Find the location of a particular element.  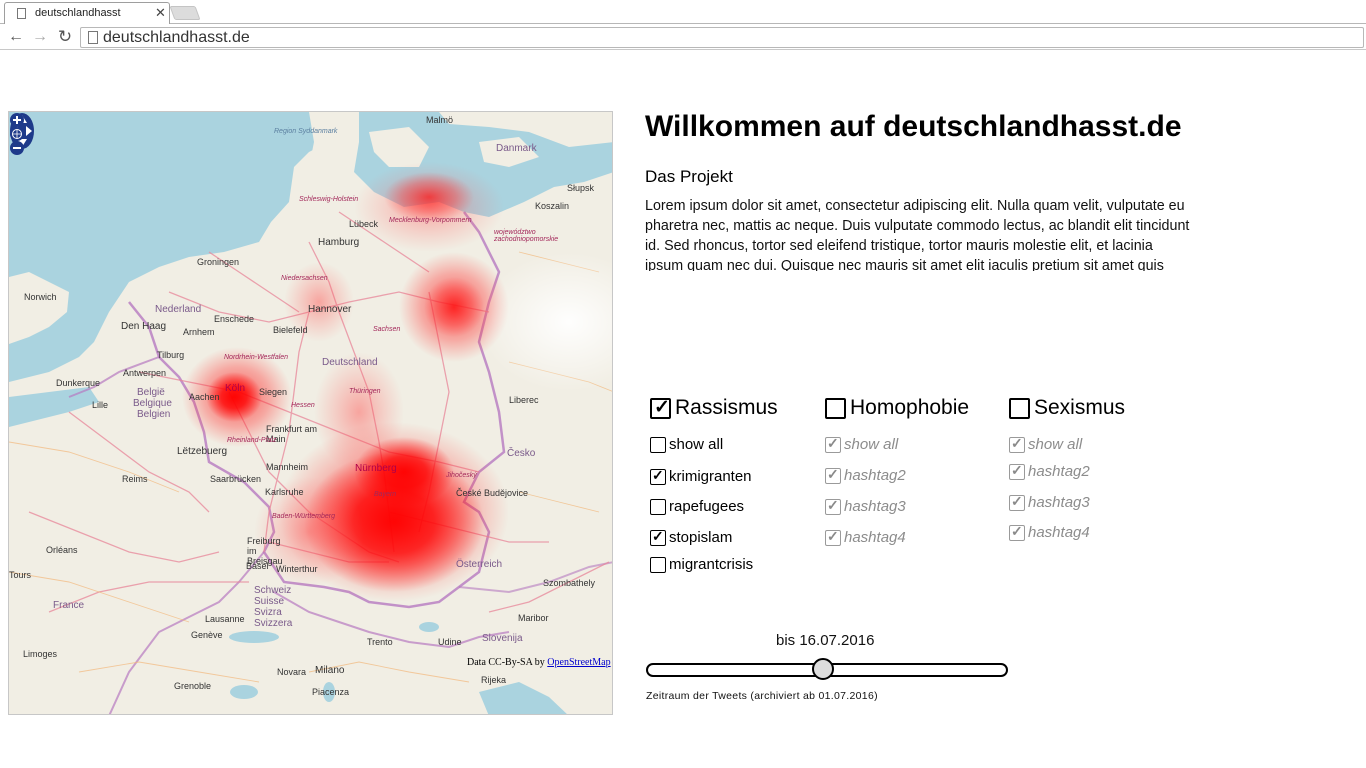

section-heading: Das Projekt is located at coordinates (689, 176).